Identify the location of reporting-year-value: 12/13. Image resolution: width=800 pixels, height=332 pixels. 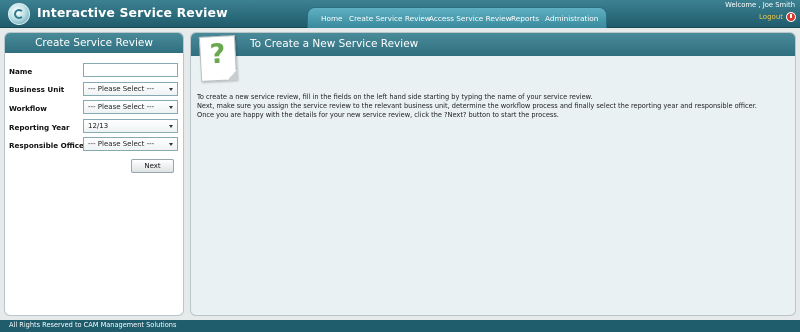
(98, 126).